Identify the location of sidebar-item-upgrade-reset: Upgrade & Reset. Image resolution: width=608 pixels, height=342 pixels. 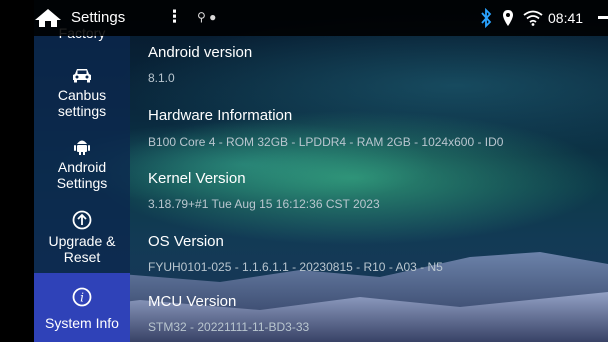
(82, 239).